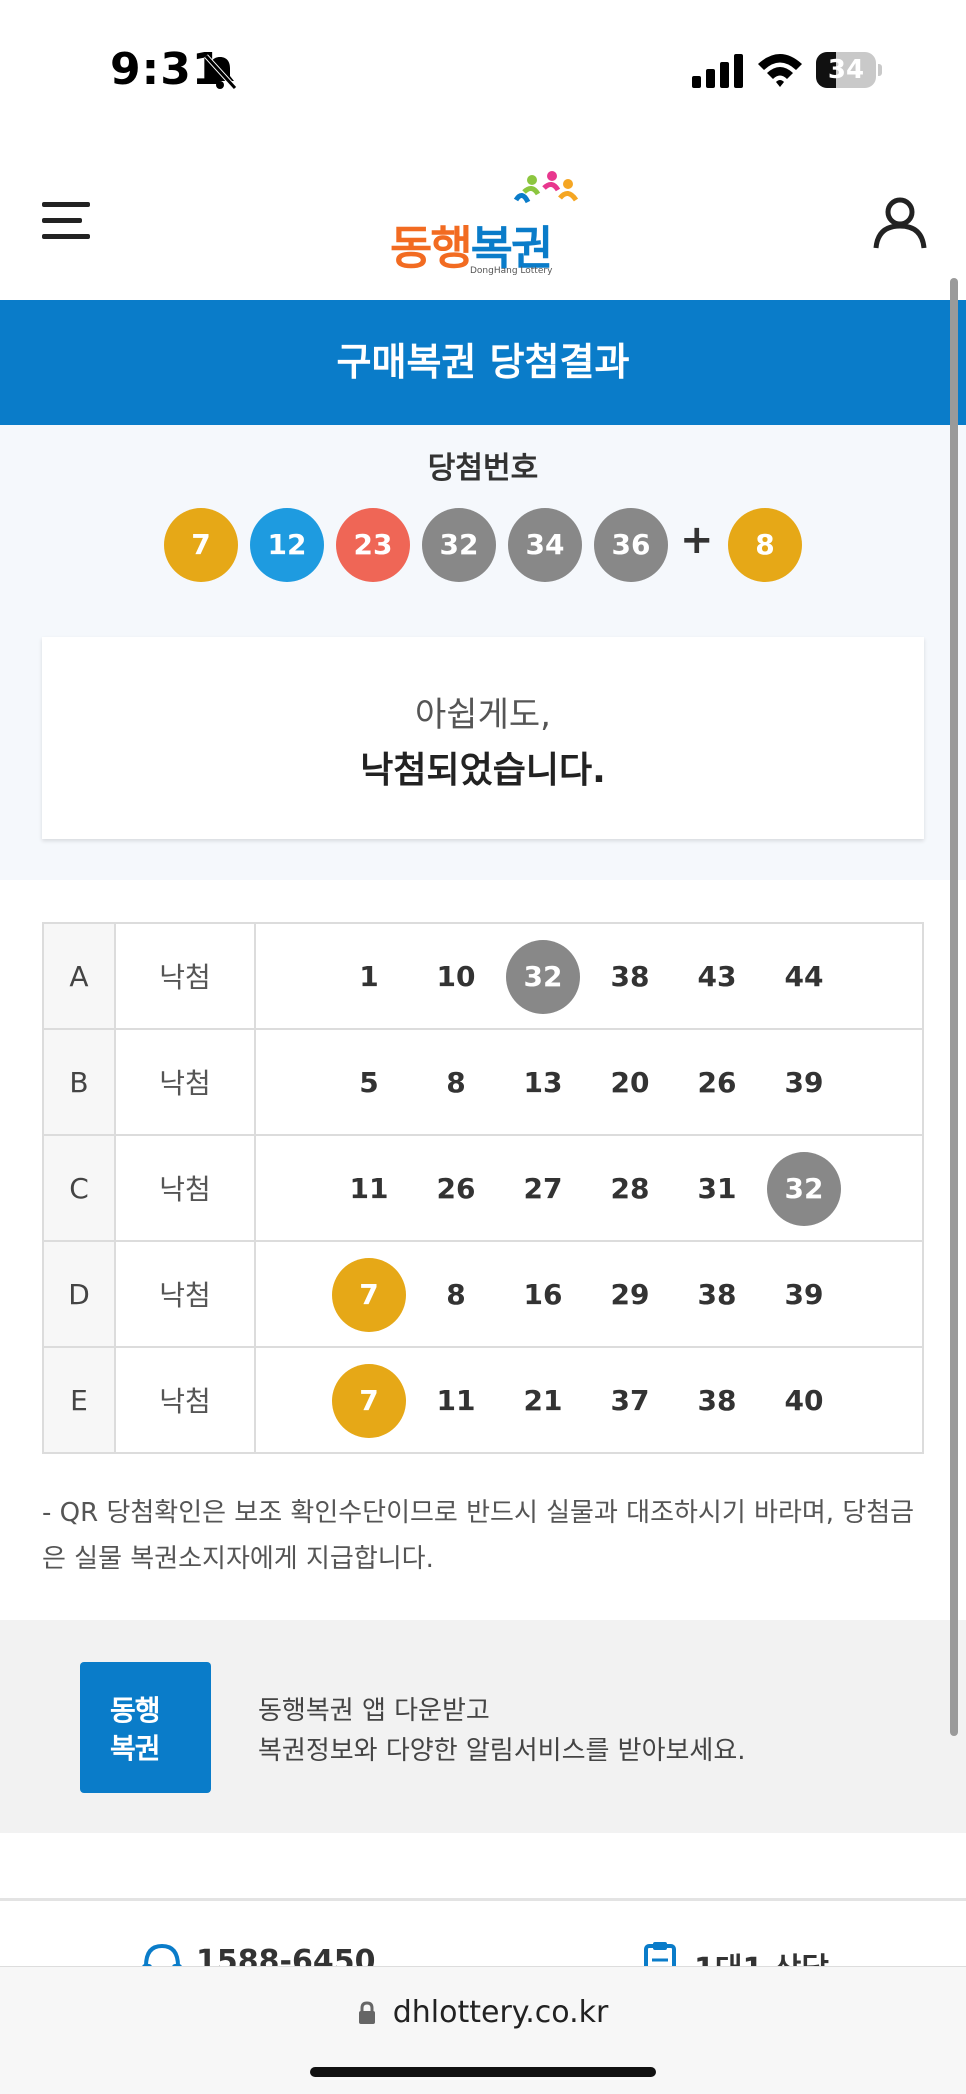 The width and height of the screenshot is (966, 2094). Describe the element at coordinates (589, 1188) in the screenshot. I see `game-numbers: 11 26 27 28 31 32` at that location.